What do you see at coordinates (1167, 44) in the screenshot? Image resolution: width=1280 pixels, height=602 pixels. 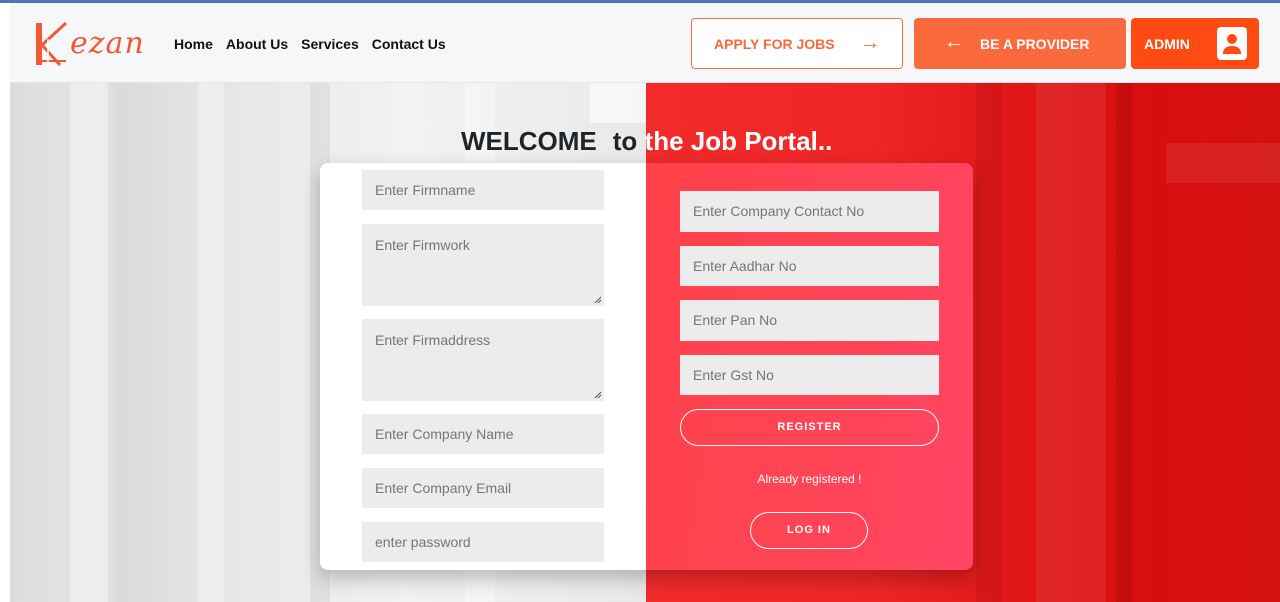 I see `admin-label: ADMIN` at bounding box center [1167, 44].